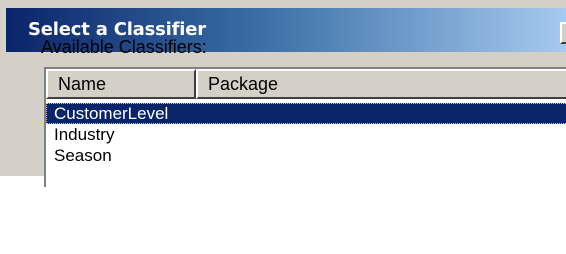  Describe the element at coordinates (124, 47) in the screenshot. I see `available-classifiers-label: Available Classifiers:` at that location.